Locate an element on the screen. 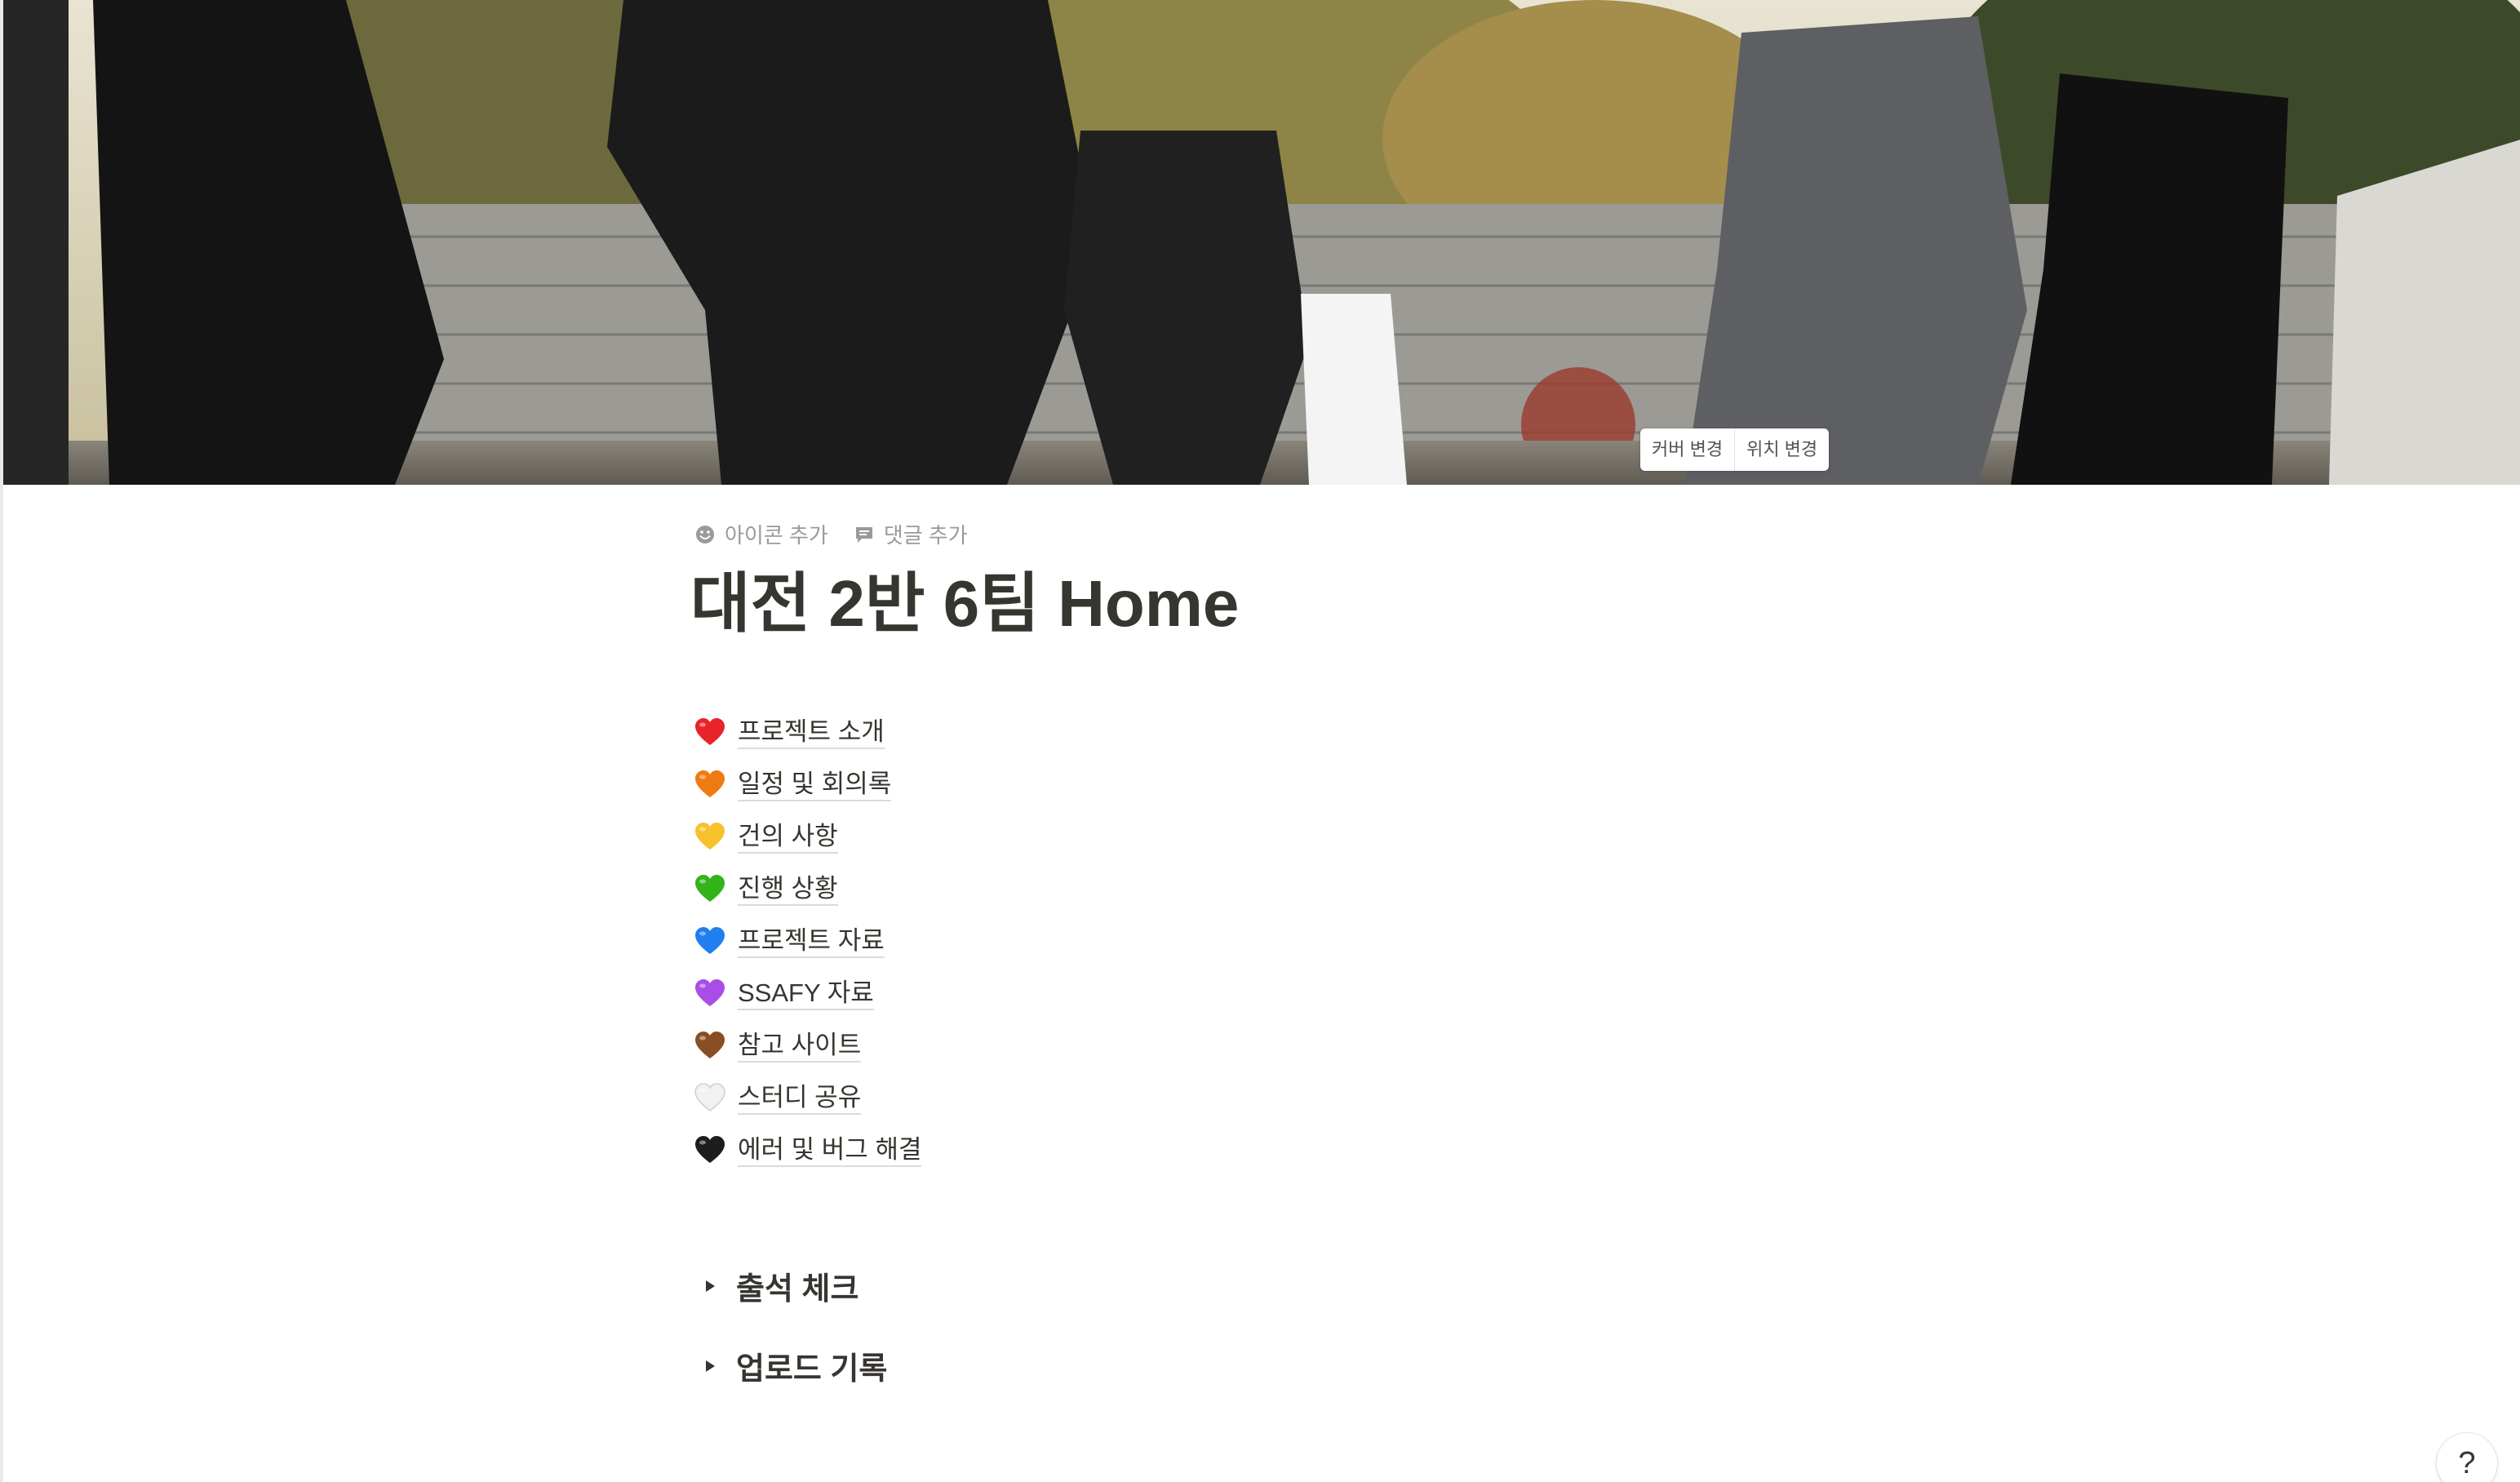 The width and height of the screenshot is (2520, 1482). orange-heart-icon is located at coordinates (710, 783).